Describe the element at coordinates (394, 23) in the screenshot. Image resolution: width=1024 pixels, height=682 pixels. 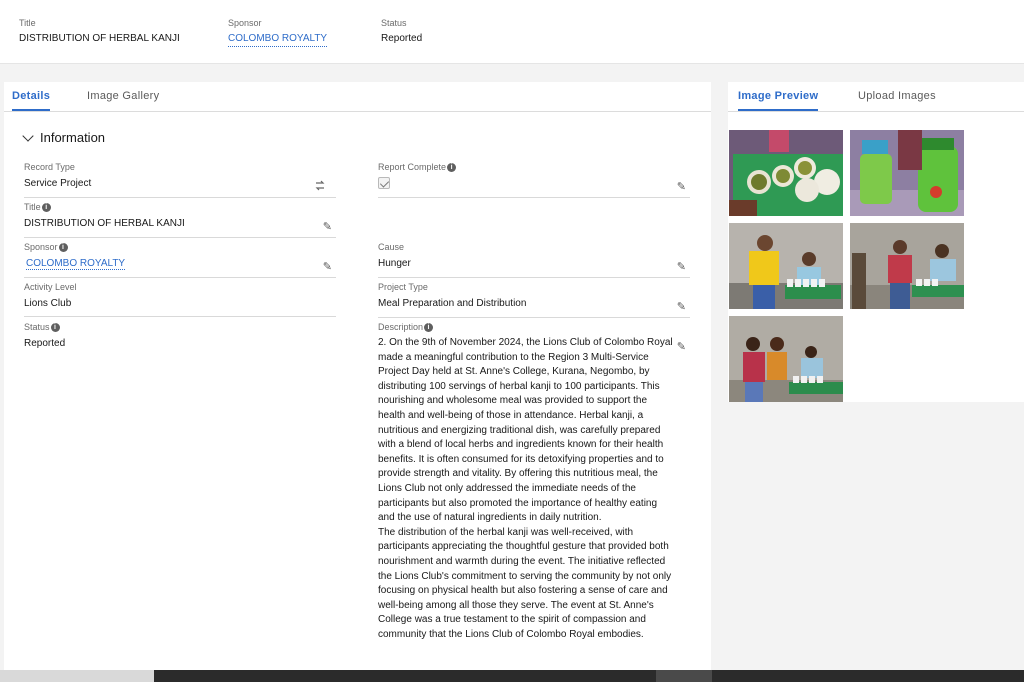
I see `header-status-label: Status` at that location.